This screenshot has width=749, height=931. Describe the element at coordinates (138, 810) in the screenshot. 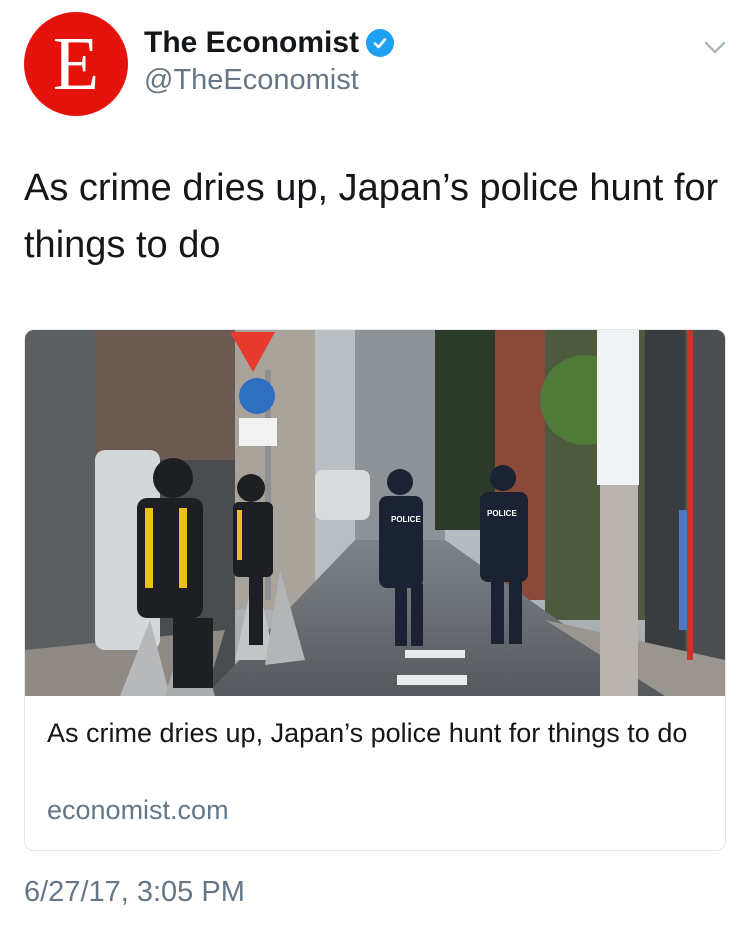

I see `card-domain: economist.com` at that location.